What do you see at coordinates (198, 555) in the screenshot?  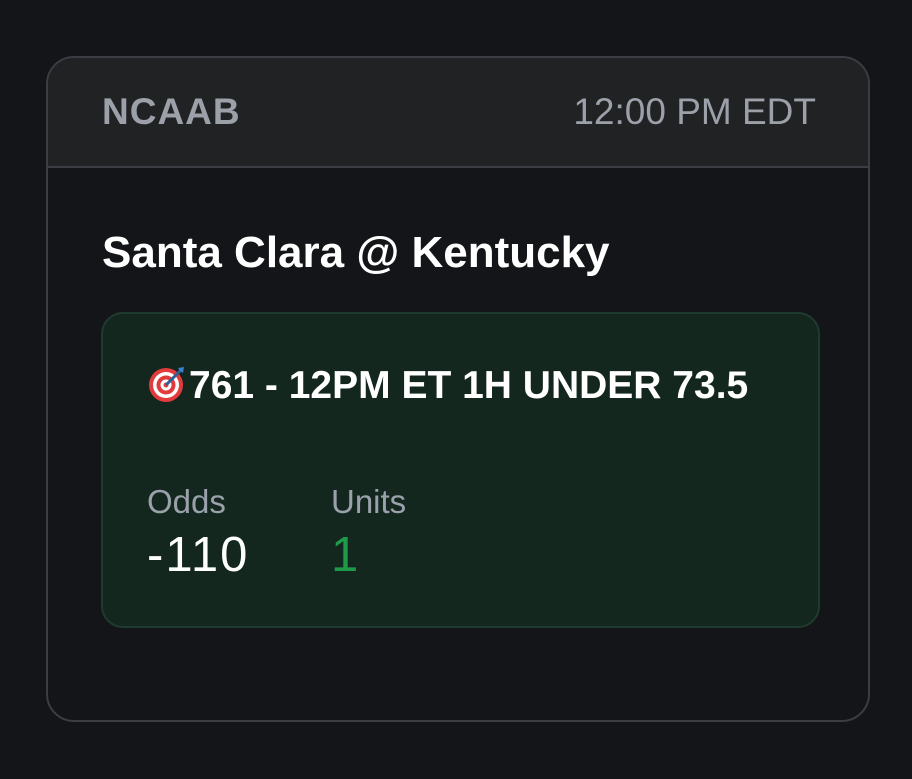 I see `odds-value: -110` at bounding box center [198, 555].